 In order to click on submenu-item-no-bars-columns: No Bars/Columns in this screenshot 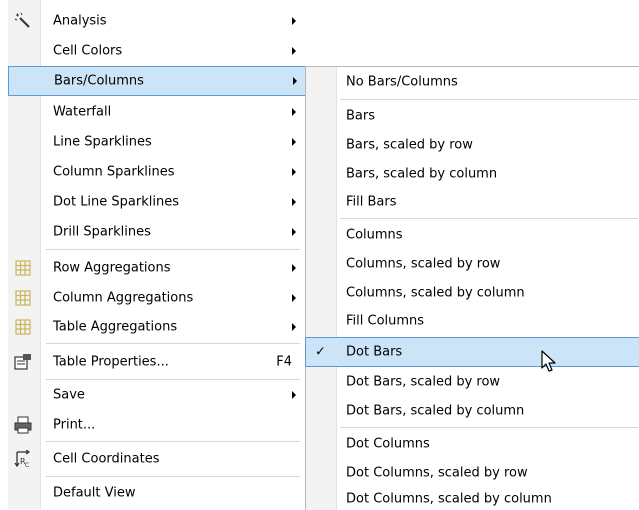, I will do `click(472, 82)`.